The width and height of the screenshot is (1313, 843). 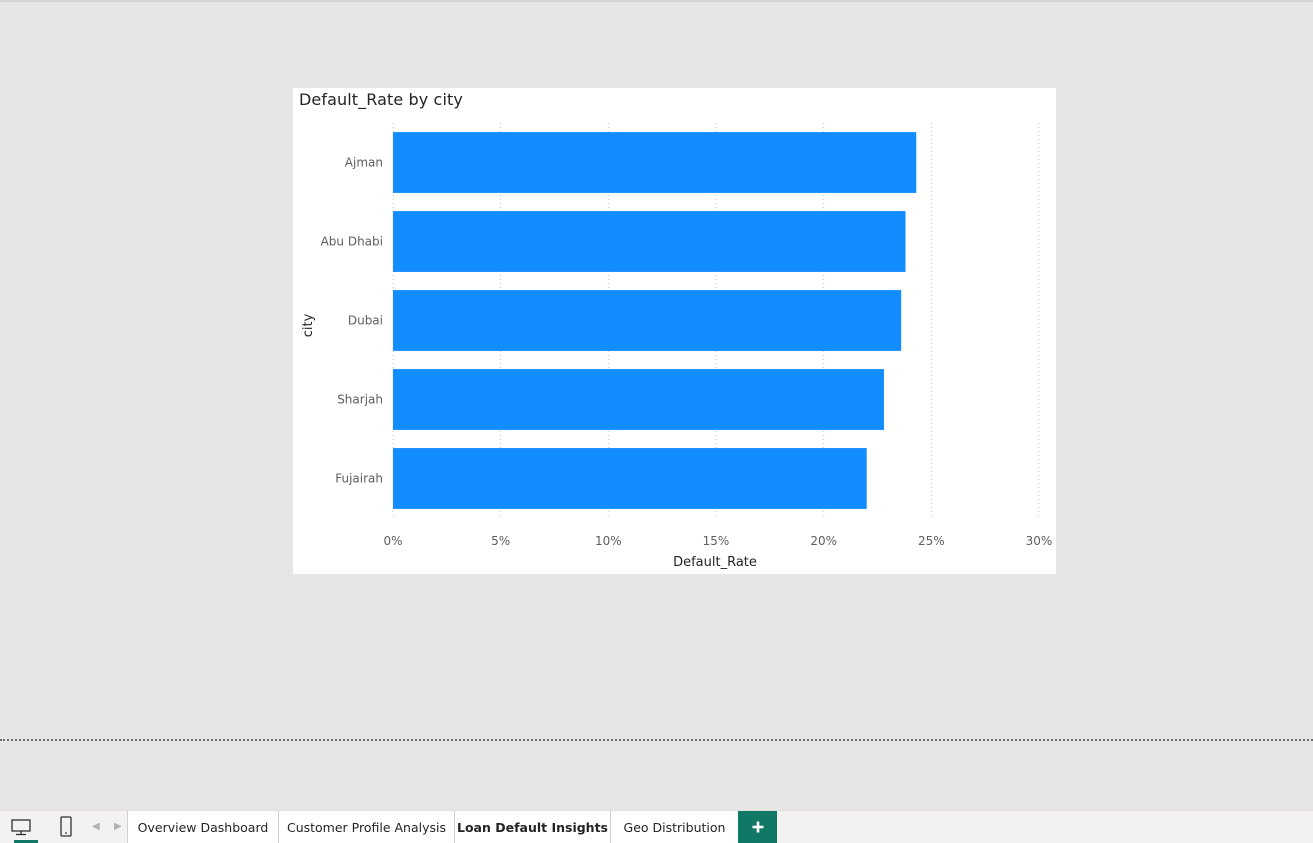 I want to click on tab-geo-distribution: Geo Distribution, so click(x=674, y=827).